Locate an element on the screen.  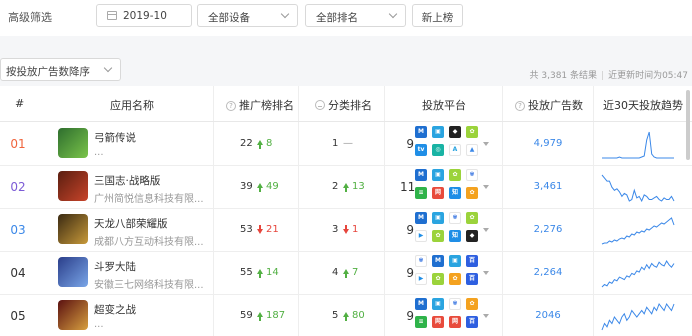
sort-value: 按投放广告数降序 is located at coordinates (48, 72).